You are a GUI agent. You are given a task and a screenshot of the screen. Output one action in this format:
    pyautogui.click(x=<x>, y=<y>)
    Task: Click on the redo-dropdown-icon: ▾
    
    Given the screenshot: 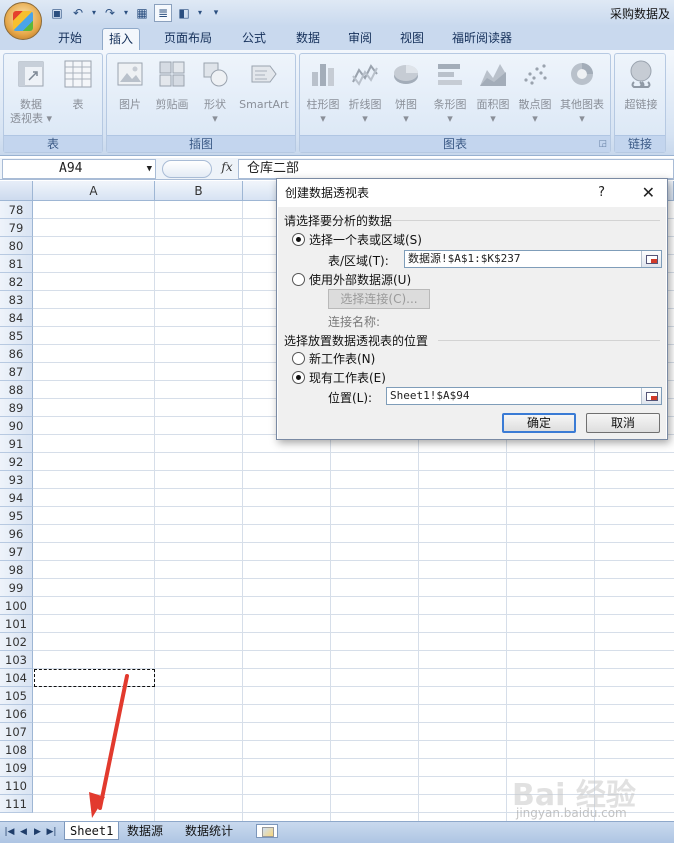 What is the action you would take?
    pyautogui.click(x=126, y=13)
    